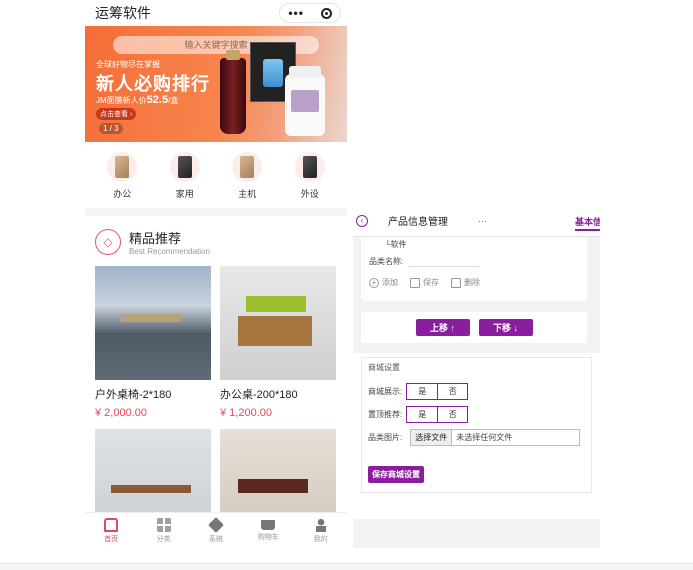  What do you see at coordinates (452, 414) in the screenshot?
I see `top-recommend-no: 否` at bounding box center [452, 414].